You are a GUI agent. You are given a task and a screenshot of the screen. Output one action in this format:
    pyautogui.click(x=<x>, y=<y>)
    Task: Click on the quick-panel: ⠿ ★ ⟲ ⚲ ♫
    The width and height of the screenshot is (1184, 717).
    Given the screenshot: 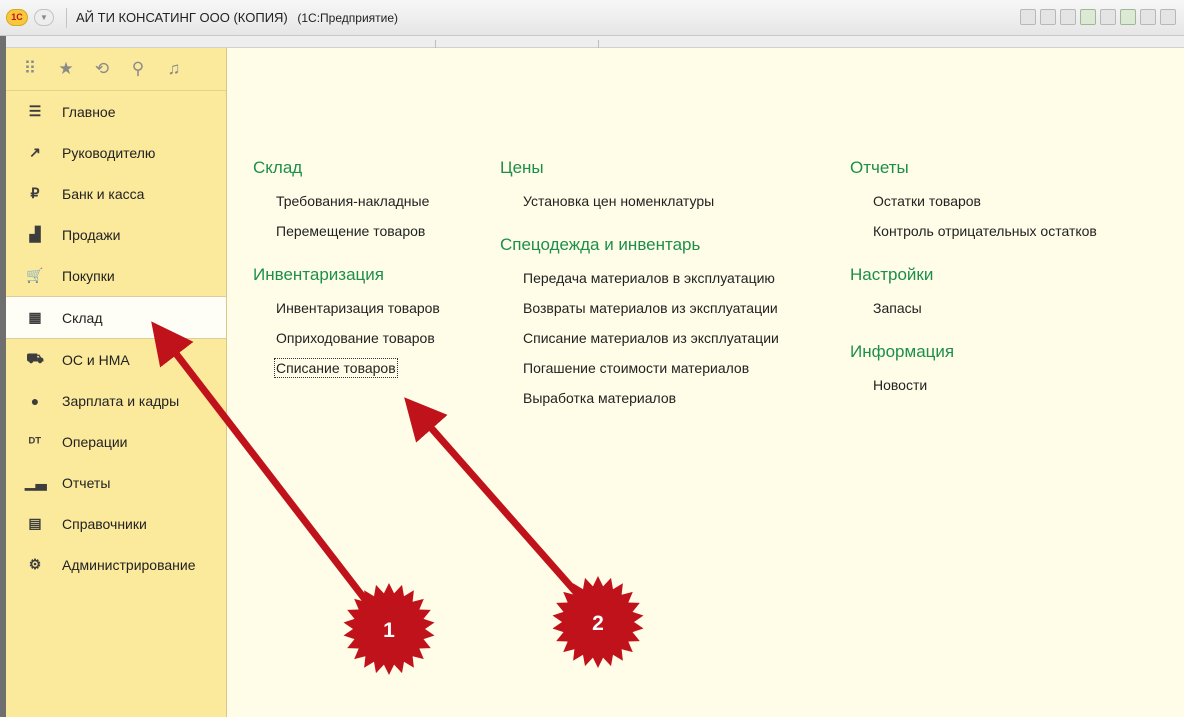 What is the action you would take?
    pyautogui.click(x=116, y=69)
    